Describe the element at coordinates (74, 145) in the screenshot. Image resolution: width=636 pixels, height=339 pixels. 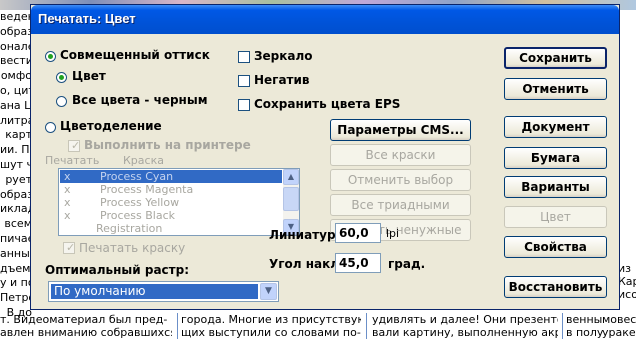
I see `print-on-printer-checkbox: ✓` at that location.